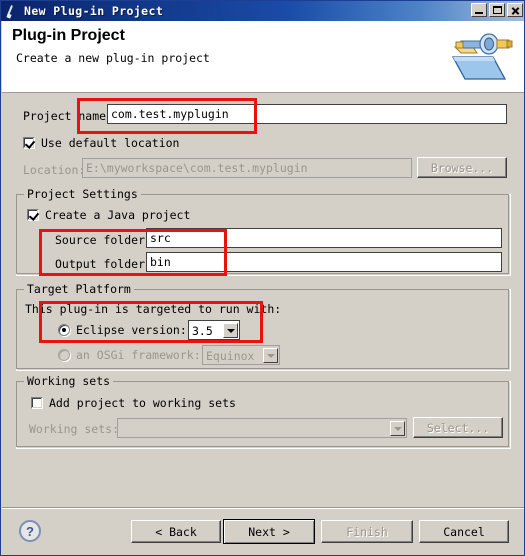  What do you see at coordinates (33, 215) in the screenshot?
I see `create-java-project-checkbox` at bounding box center [33, 215].